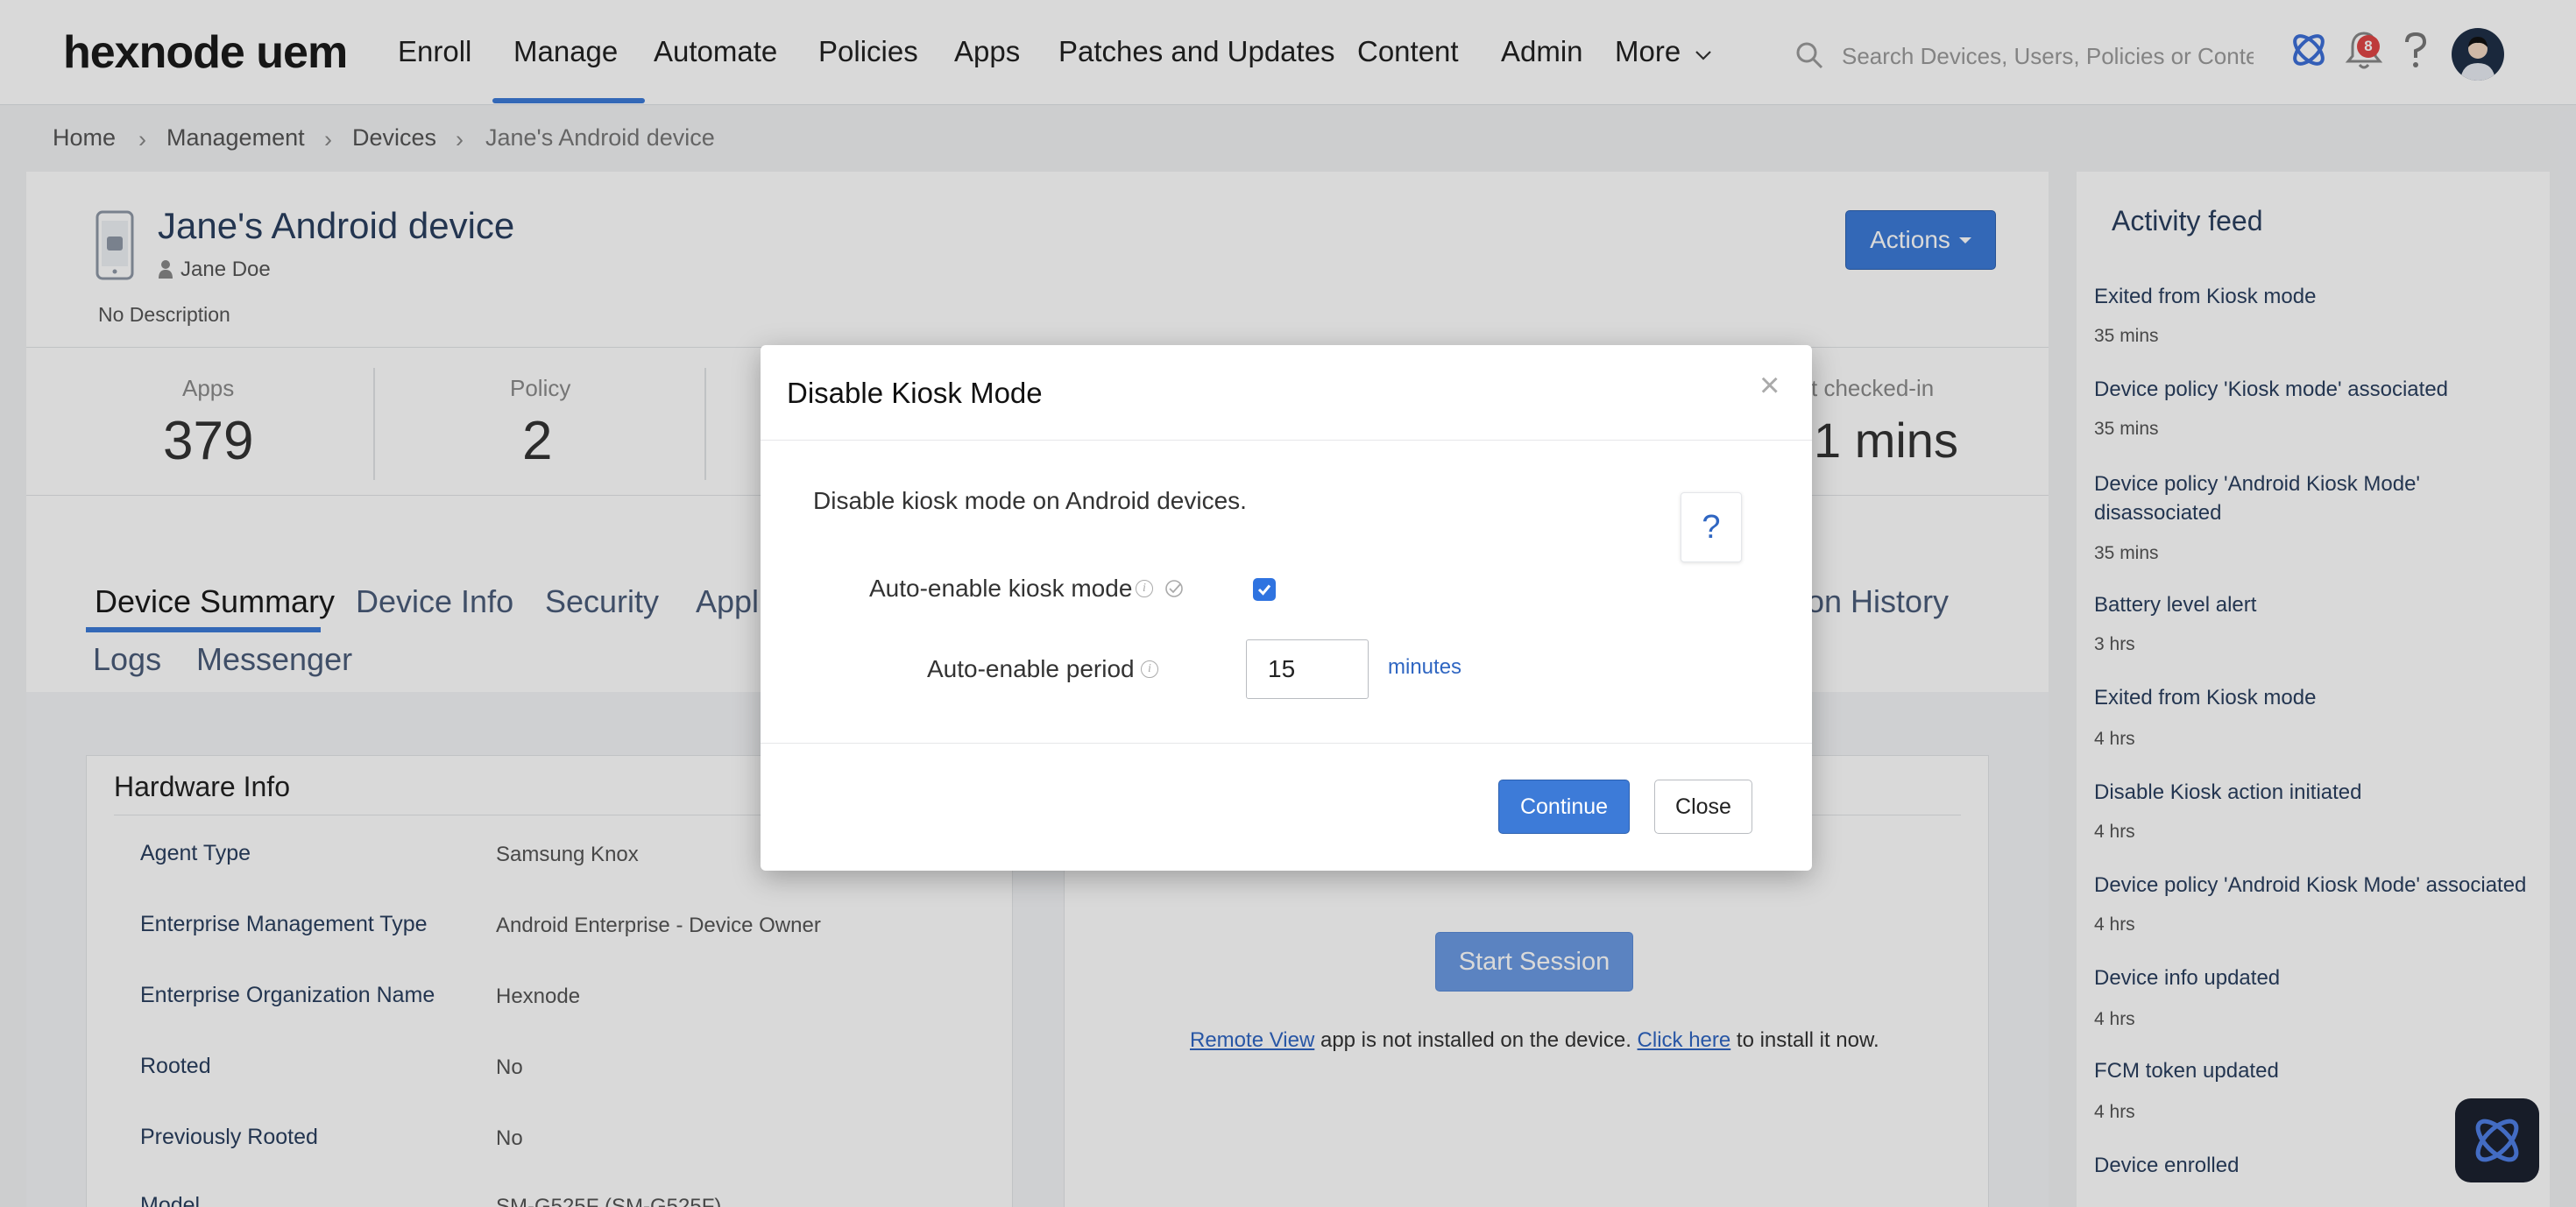 The height and width of the screenshot is (1207, 2576). Describe the element at coordinates (1703, 807) in the screenshot. I see `close-button: Close` at that location.